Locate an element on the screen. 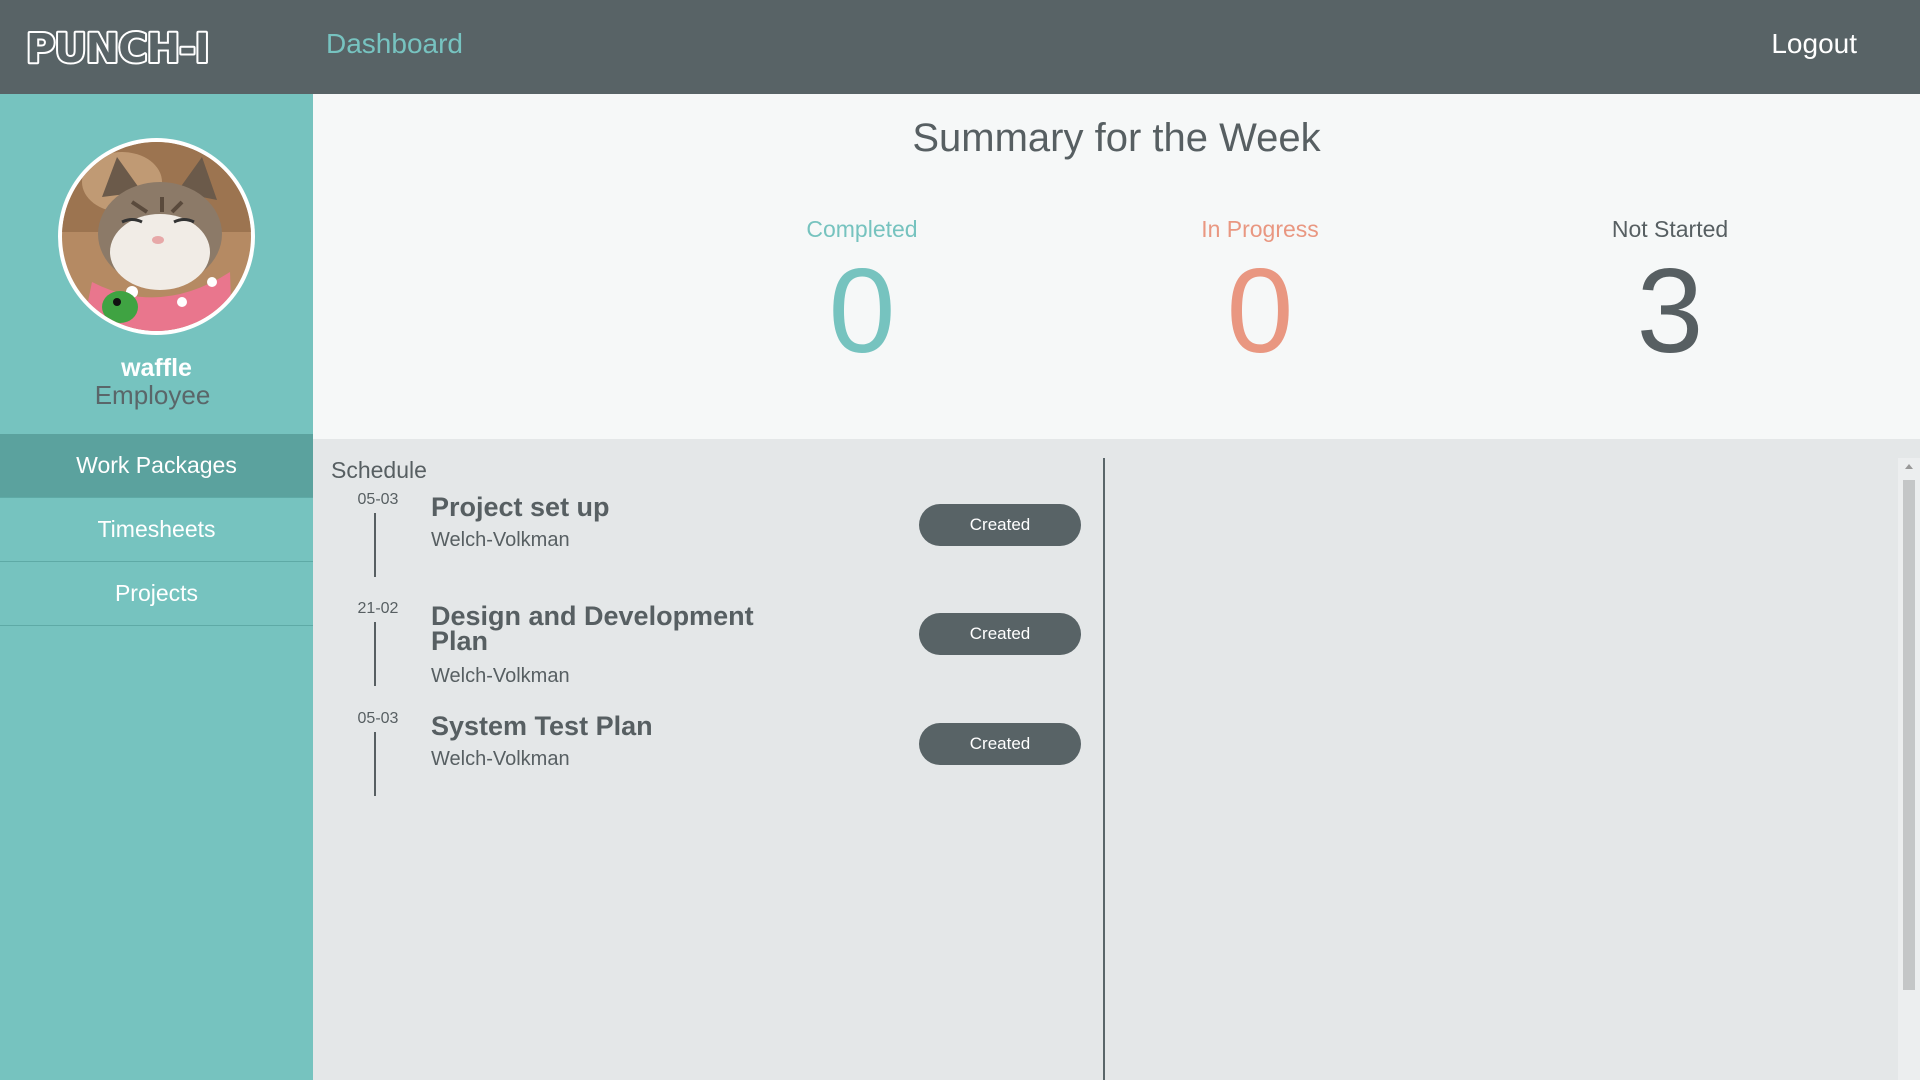  stat-completed: Completed 0 is located at coordinates (862, 293).